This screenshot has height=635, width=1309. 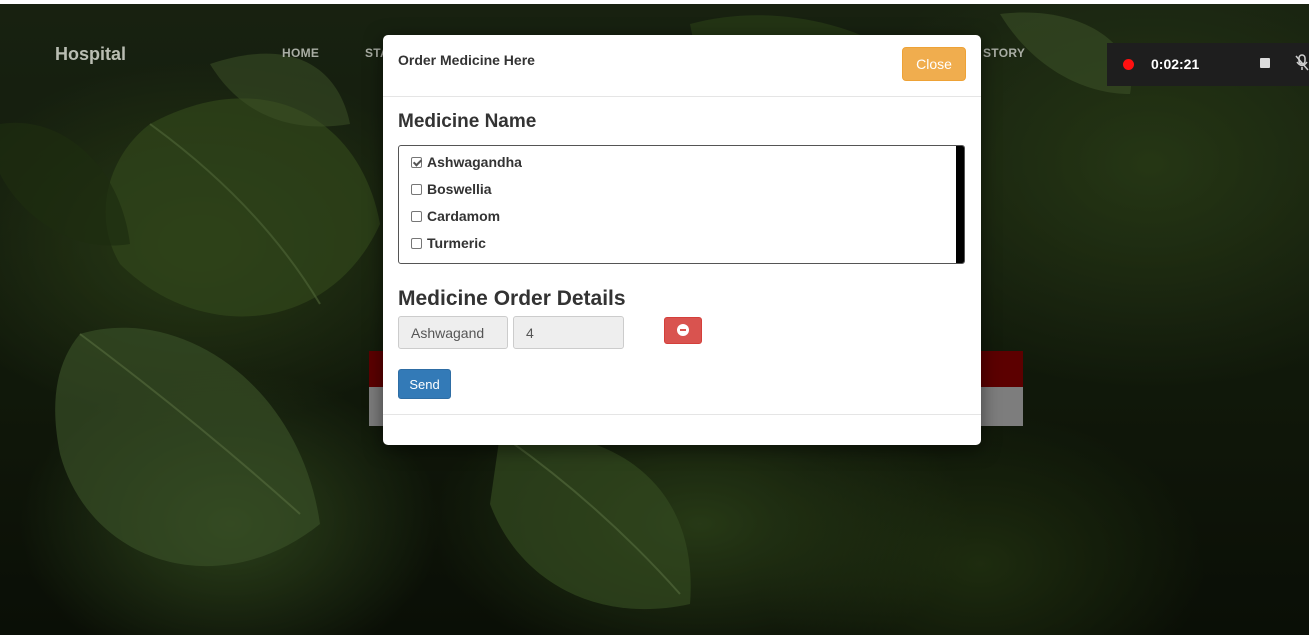 I want to click on remove-row-button, so click(x=683, y=330).